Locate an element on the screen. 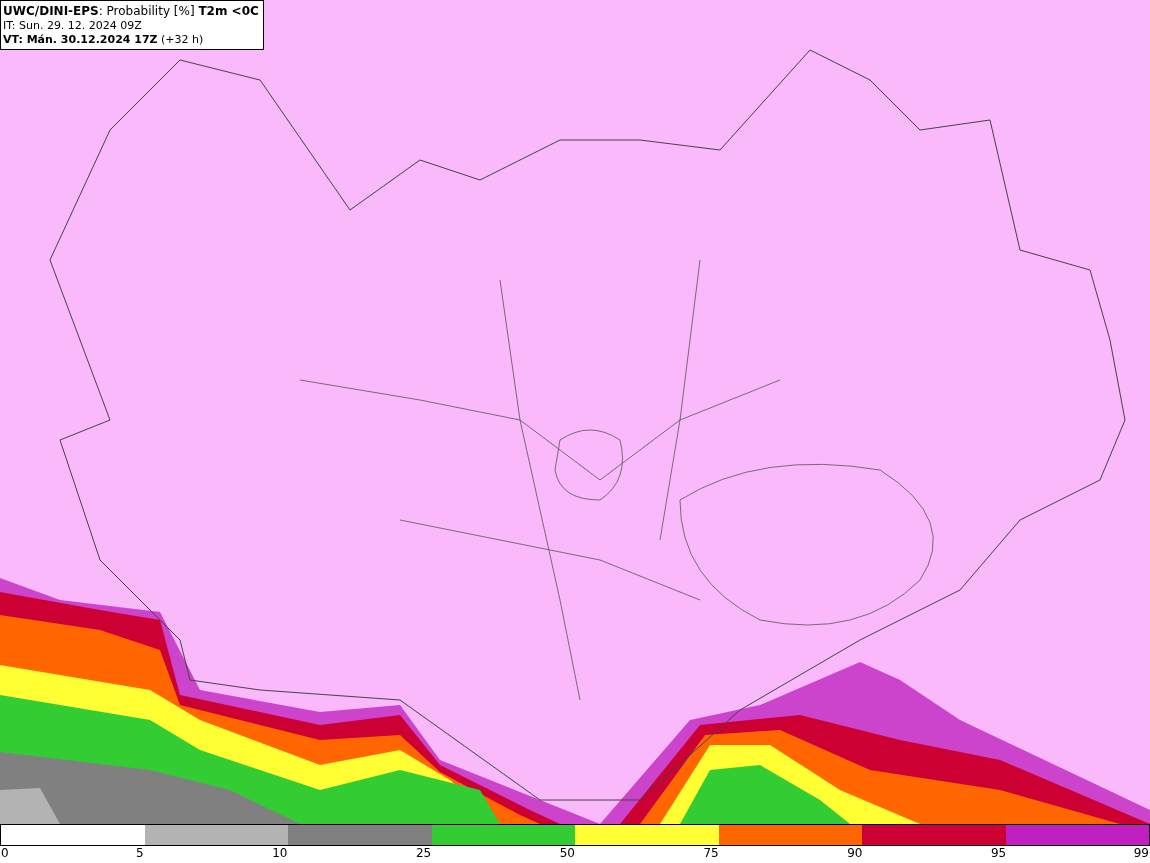 The height and width of the screenshot is (863, 1150). scale-label: 90 is located at coordinates (855, 853).